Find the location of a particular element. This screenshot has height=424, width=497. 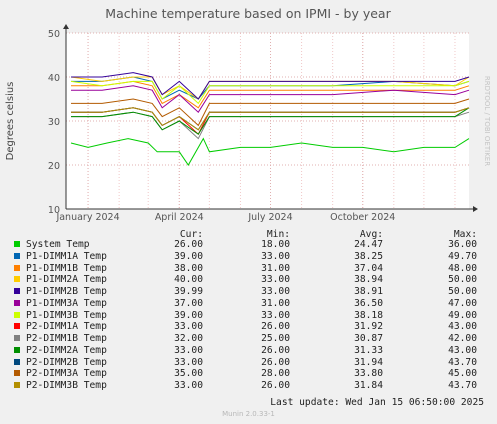

legend-max-value: 42.00 is located at coordinates (462, 338).